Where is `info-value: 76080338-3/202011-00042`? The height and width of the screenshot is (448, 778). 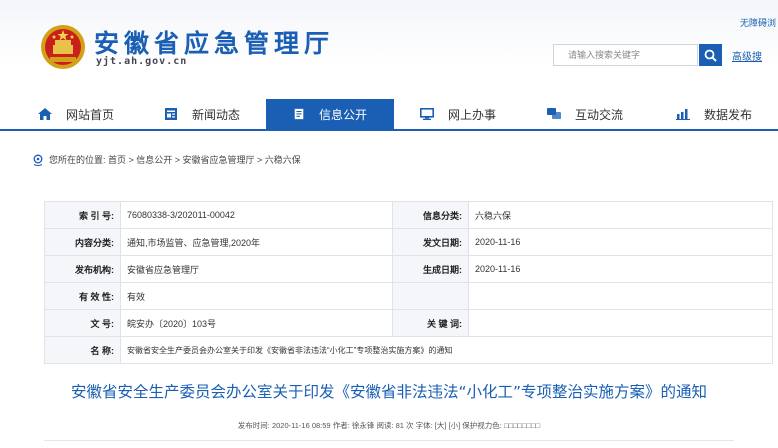 info-value: 76080338-3/202011-00042 is located at coordinates (256, 215).